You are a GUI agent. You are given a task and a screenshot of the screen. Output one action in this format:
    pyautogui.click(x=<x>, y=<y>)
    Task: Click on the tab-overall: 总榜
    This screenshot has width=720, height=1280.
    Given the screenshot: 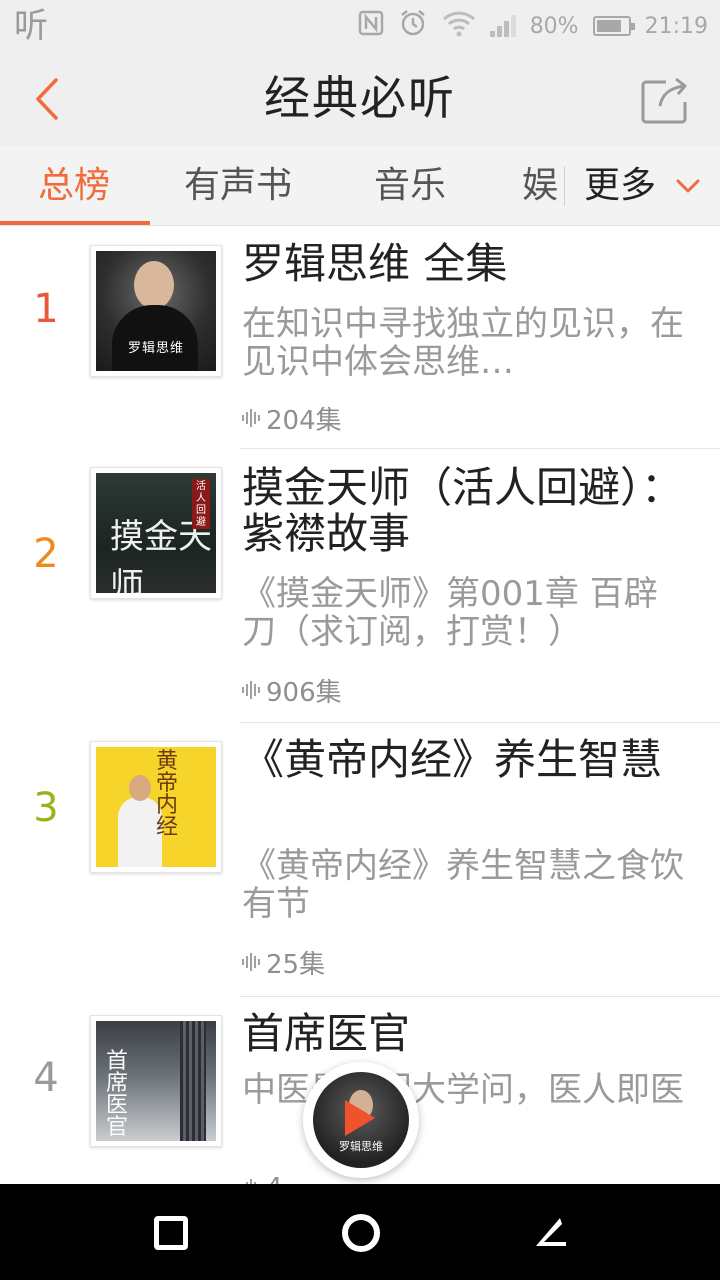 What is the action you would take?
    pyautogui.click(x=74, y=185)
    